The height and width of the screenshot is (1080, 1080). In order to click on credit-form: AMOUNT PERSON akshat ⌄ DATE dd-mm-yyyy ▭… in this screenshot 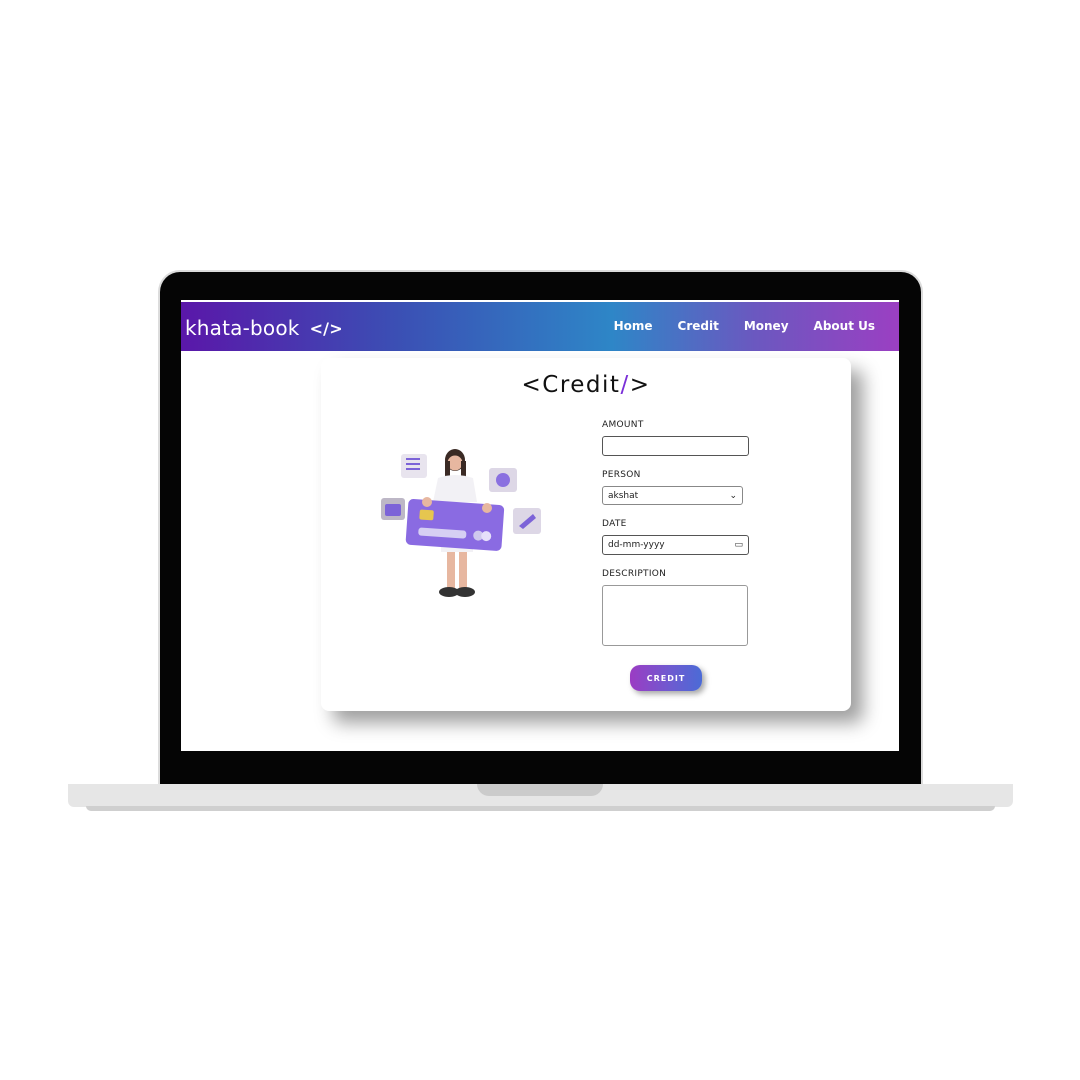, I will do `click(675, 540)`.